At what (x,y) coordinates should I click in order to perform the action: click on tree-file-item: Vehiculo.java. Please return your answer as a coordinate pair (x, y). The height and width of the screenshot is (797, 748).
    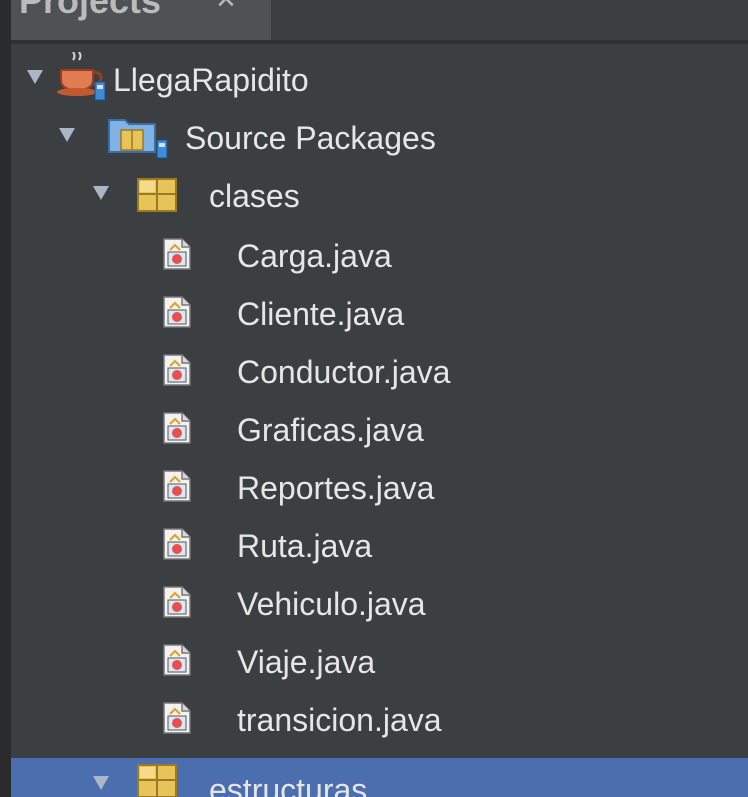
    Looking at the image, I should click on (379, 603).